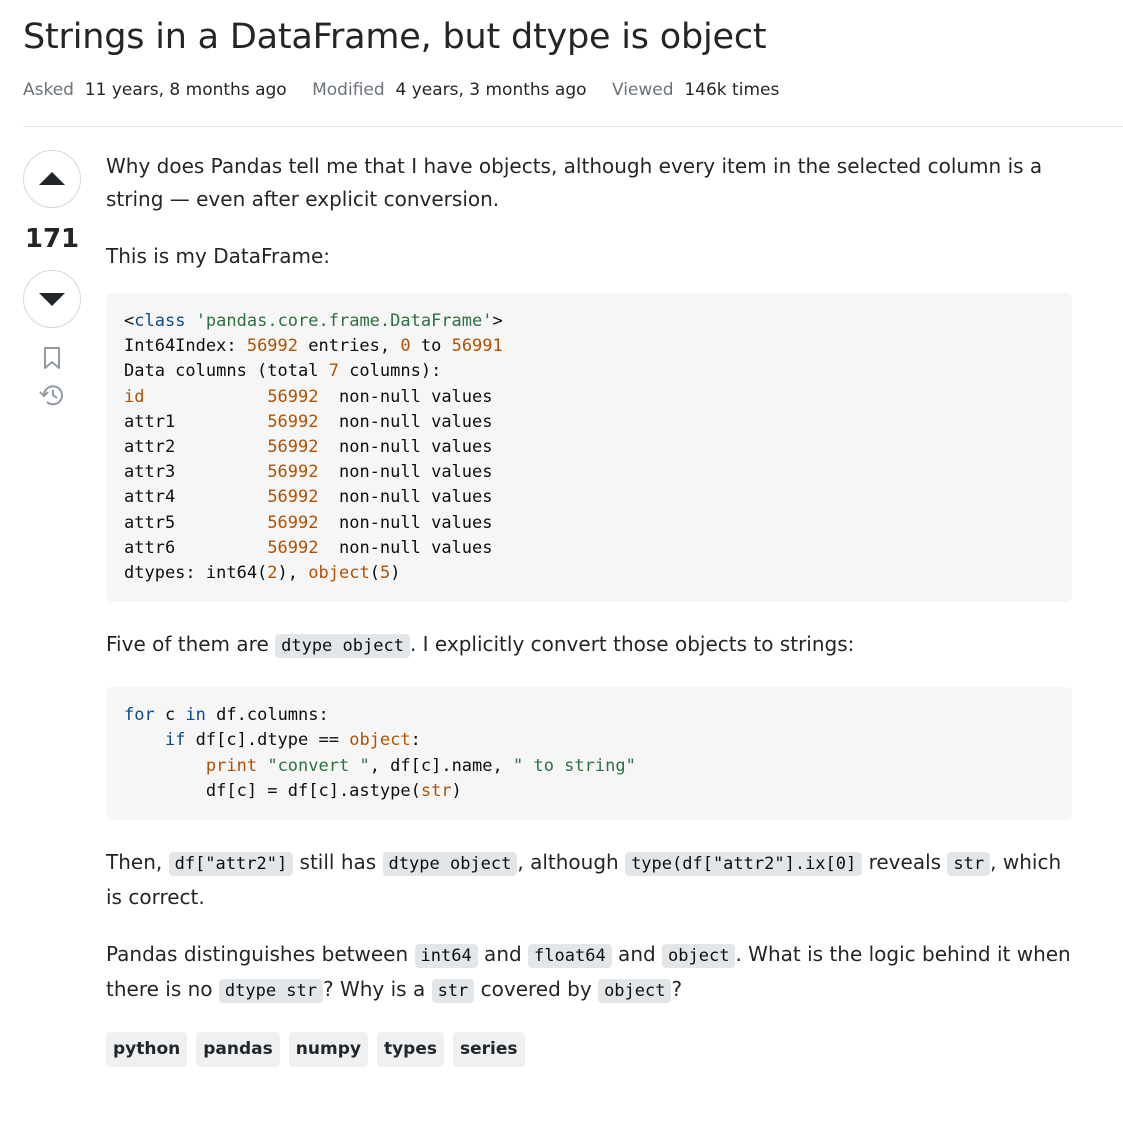 The image size is (1123, 1130). I want to click on inline-code: dtype str, so click(270, 991).